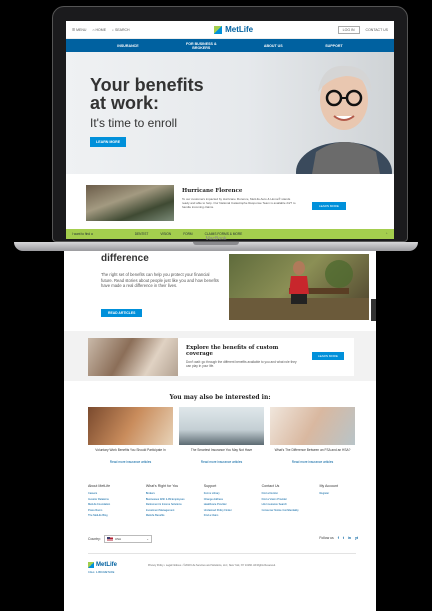 The image size is (432, 611). Describe the element at coordinates (108, 142) in the screenshot. I see `hero-learn-more-button: LEARN MORE` at that location.